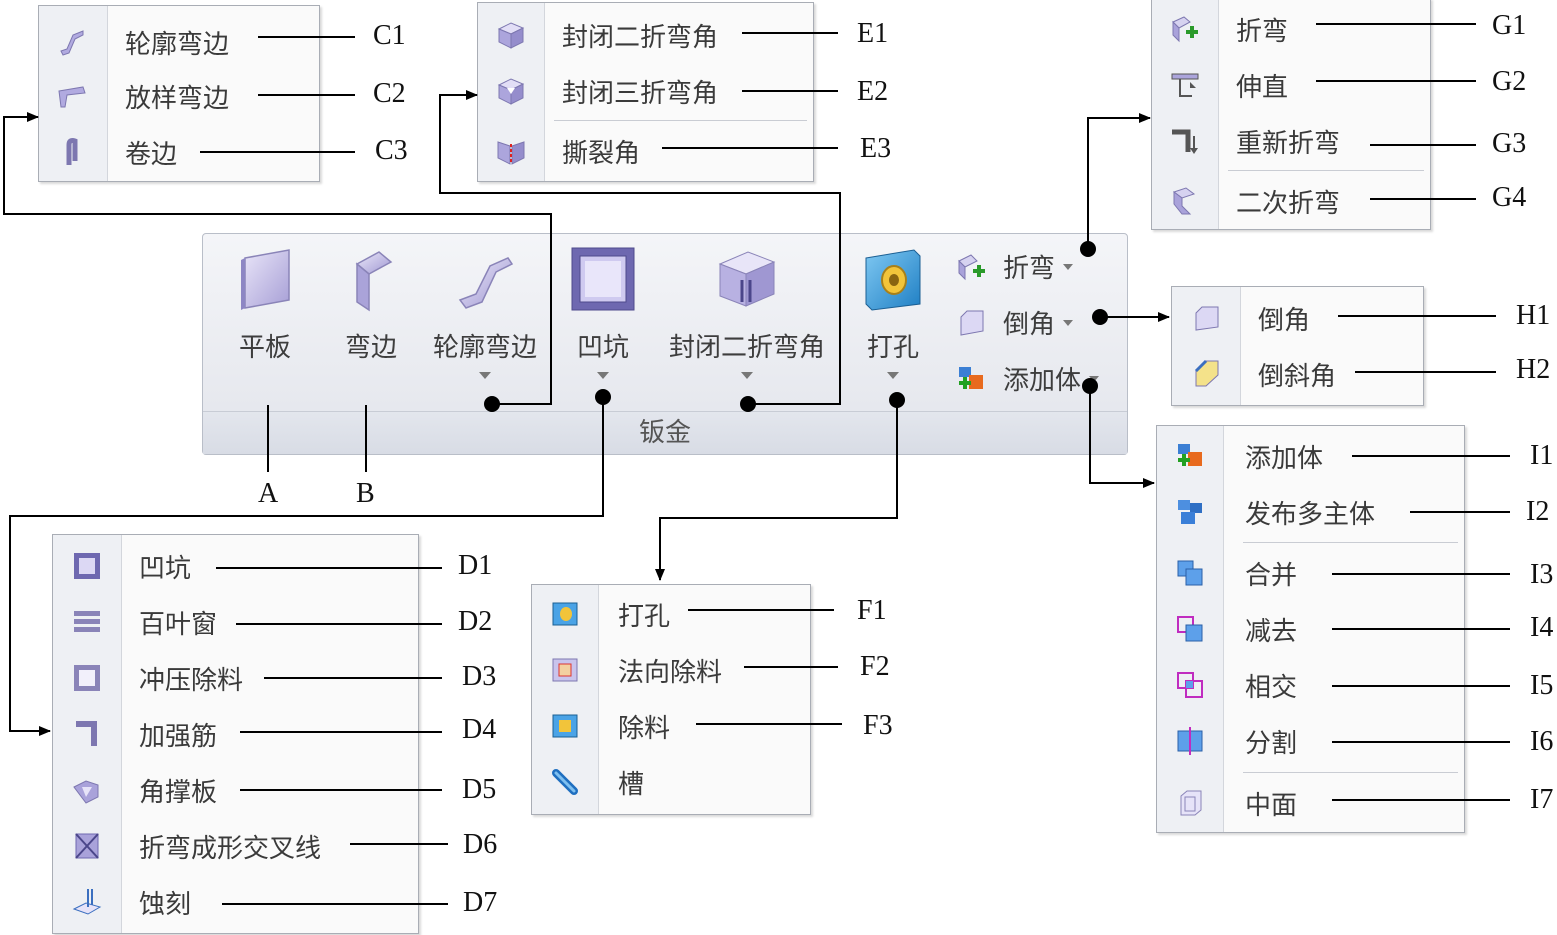  Describe the element at coordinates (179, 152) in the screenshot. I see `menu-item-hem: 卷边` at that location.